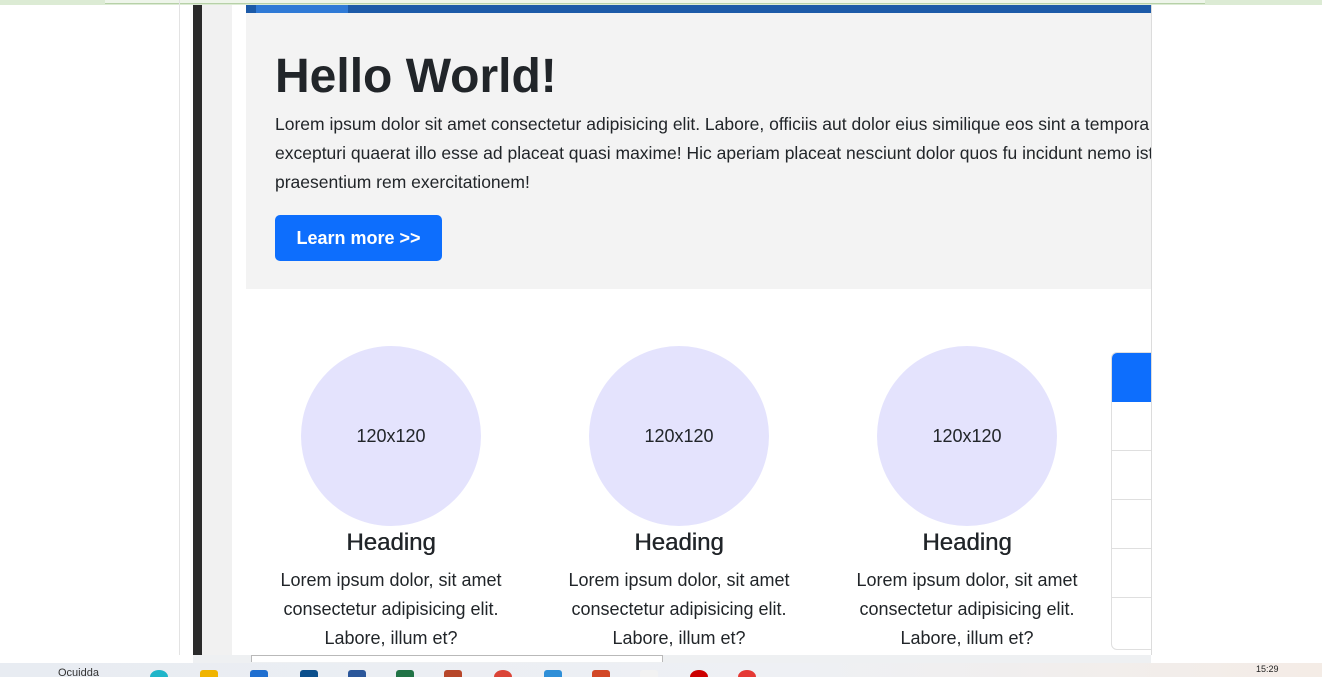 This screenshot has width=1322, height=677. Describe the element at coordinates (1131, 377) in the screenshot. I see `list-item-active` at that location.